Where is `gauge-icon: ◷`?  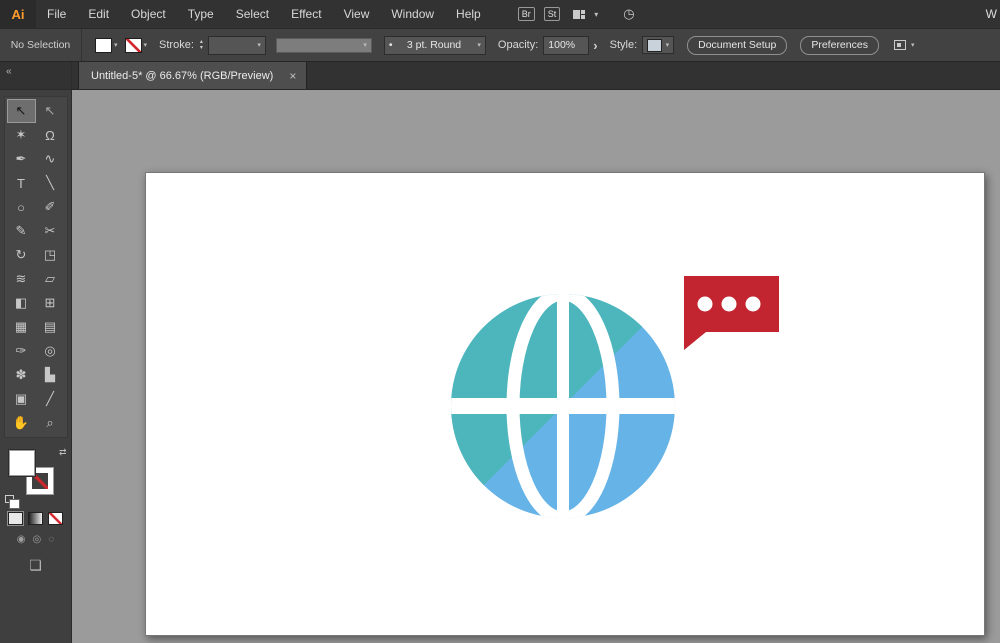
gauge-icon: ◷ is located at coordinates (628, 14).